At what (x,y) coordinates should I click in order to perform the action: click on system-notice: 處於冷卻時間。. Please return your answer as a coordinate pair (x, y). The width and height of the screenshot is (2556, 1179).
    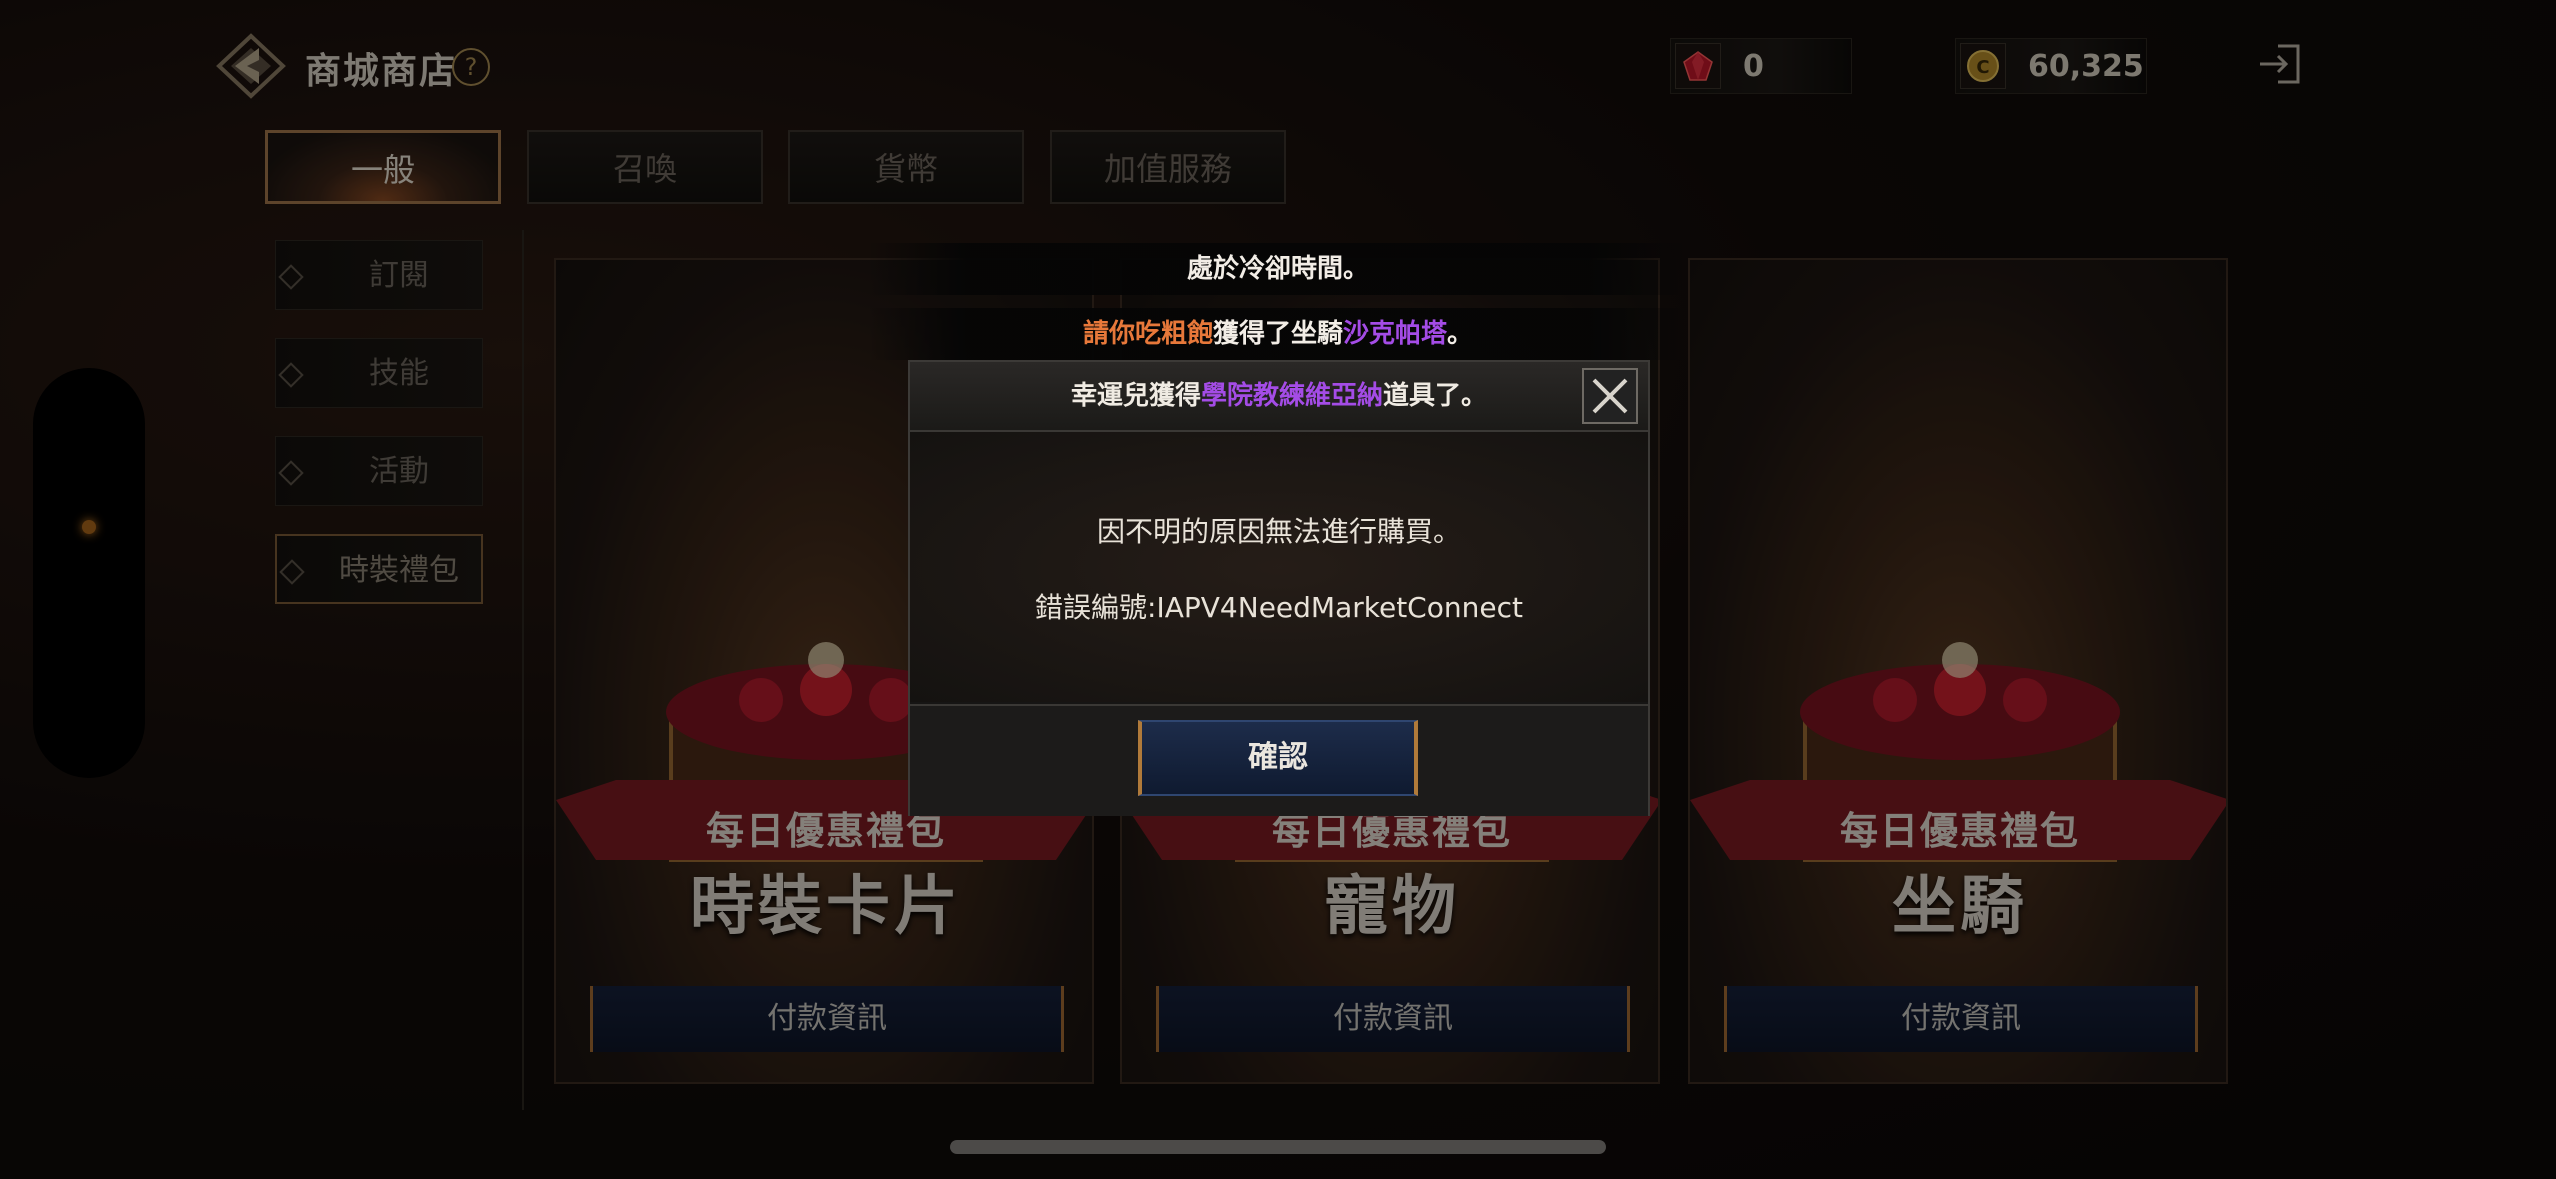
    Looking at the image, I should click on (1278, 269).